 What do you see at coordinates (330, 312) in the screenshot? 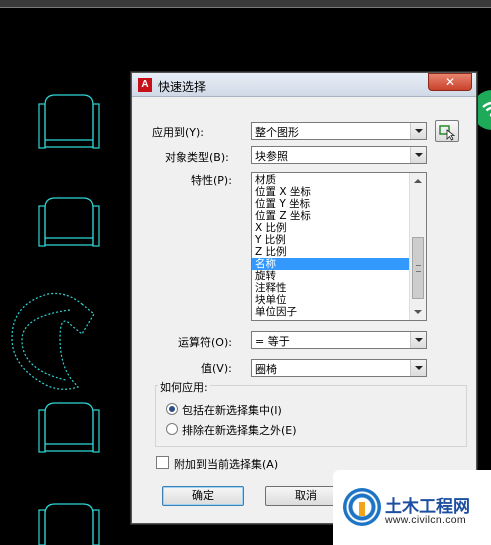
I see `property-list-item: 单位因子` at bounding box center [330, 312].